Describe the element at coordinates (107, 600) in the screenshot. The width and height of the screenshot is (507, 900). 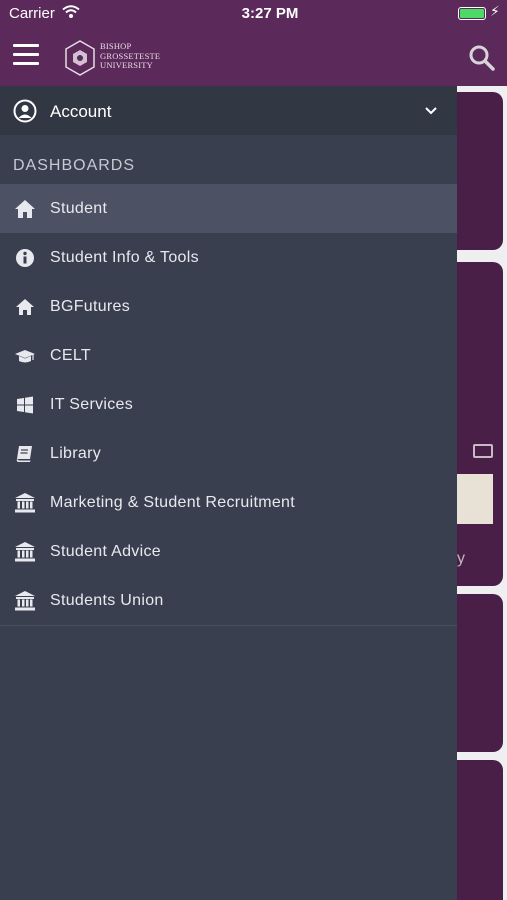
I see `menu-item-label: Students Union` at that location.